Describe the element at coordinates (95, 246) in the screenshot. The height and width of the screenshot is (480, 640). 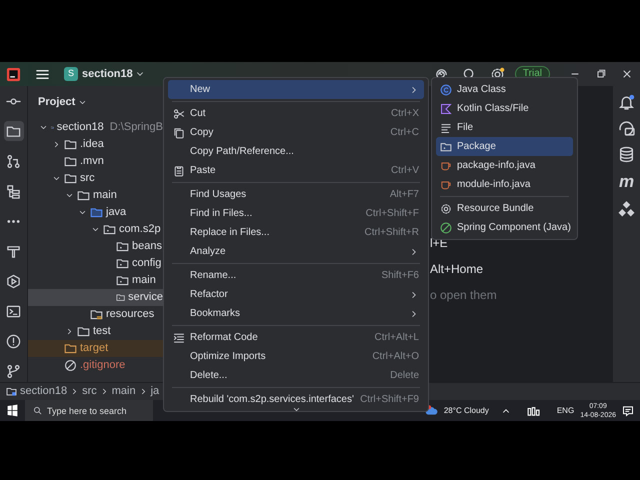
I see `tree-item: beans` at that location.